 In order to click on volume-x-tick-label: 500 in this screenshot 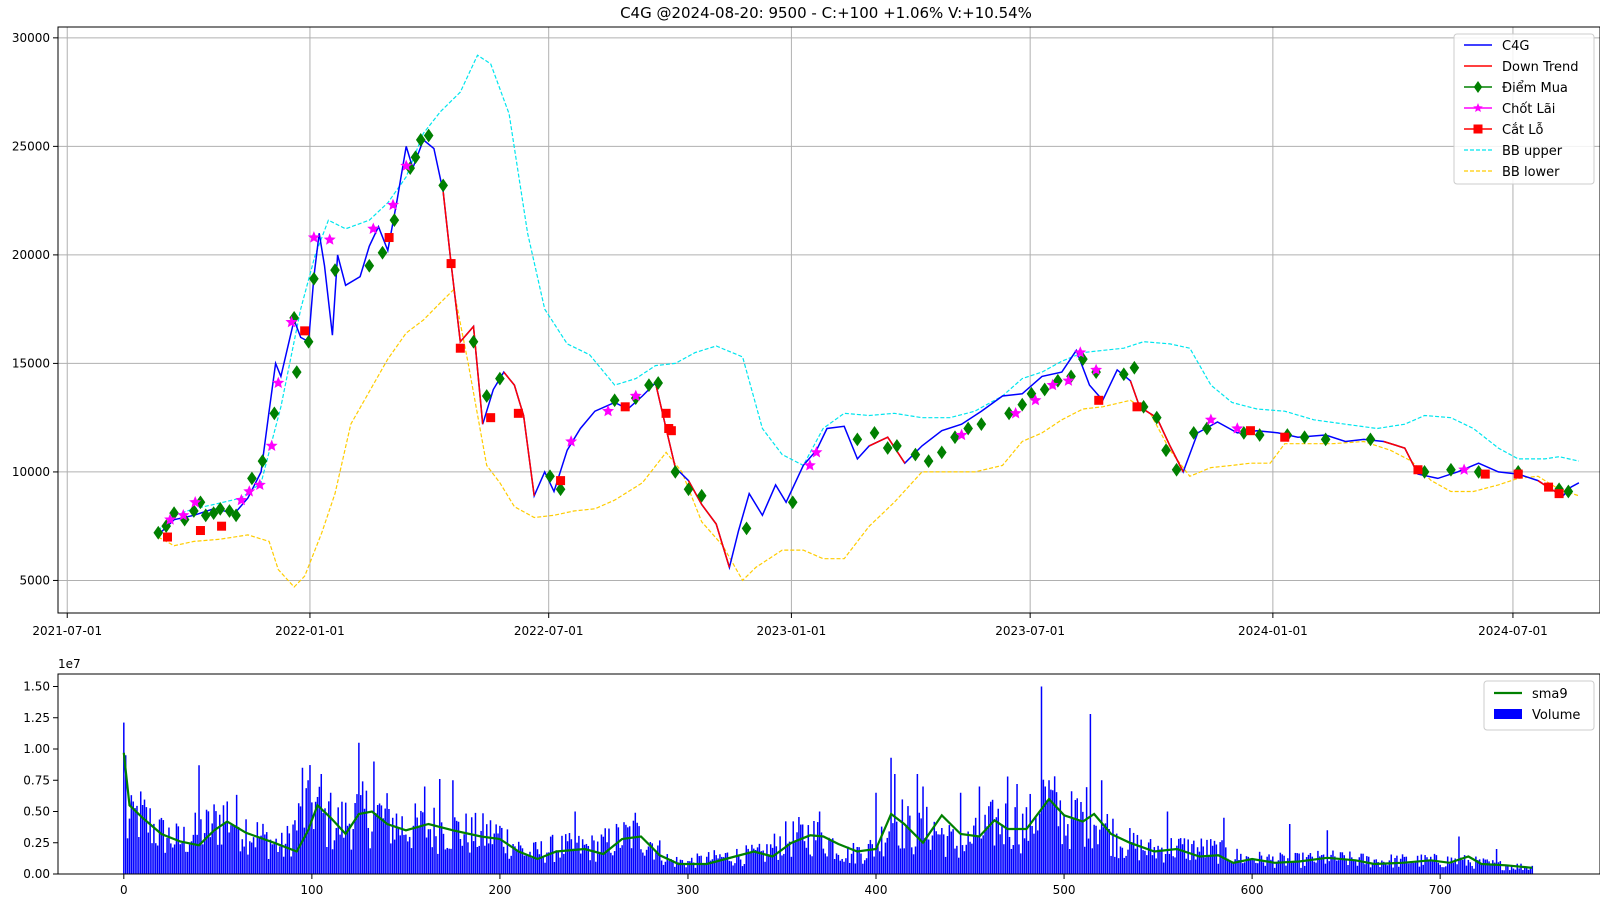, I will do `click(1064, 890)`.